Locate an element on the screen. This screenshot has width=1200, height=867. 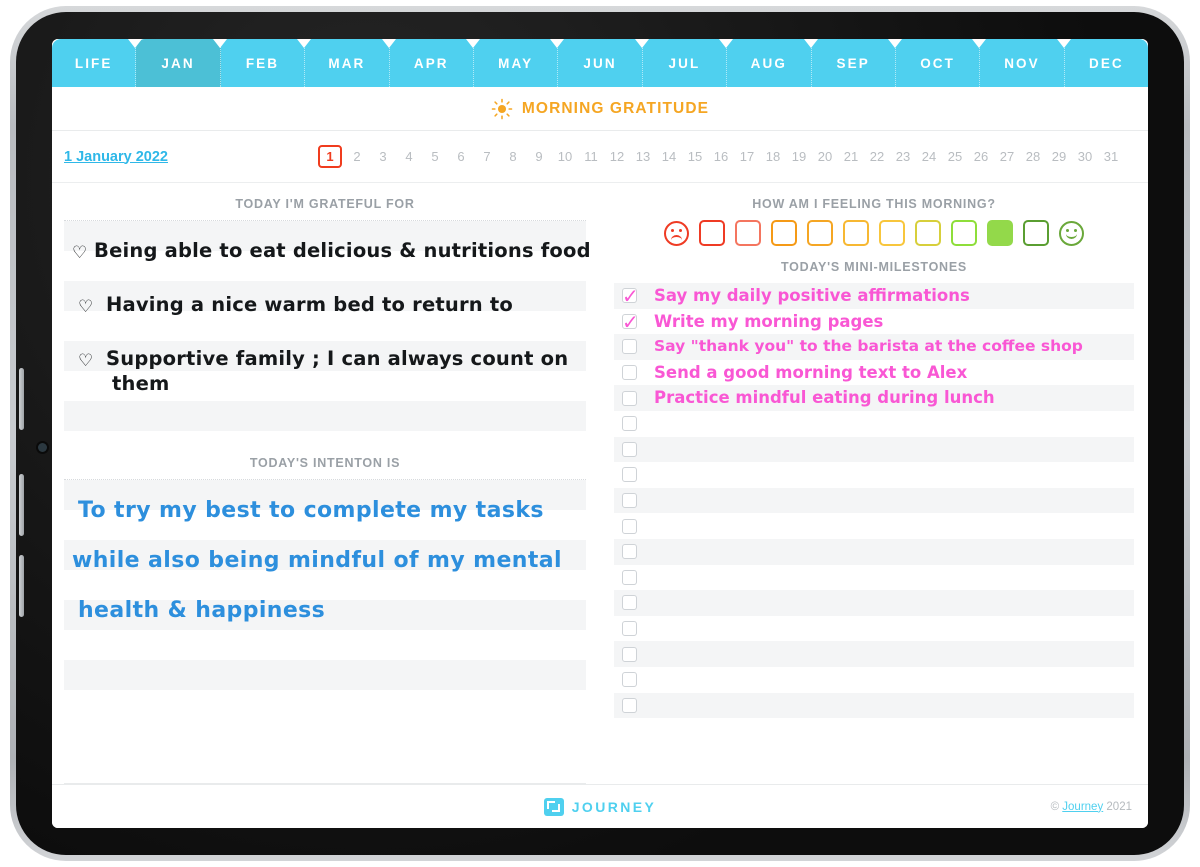
day-5: 5 is located at coordinates (435, 157).